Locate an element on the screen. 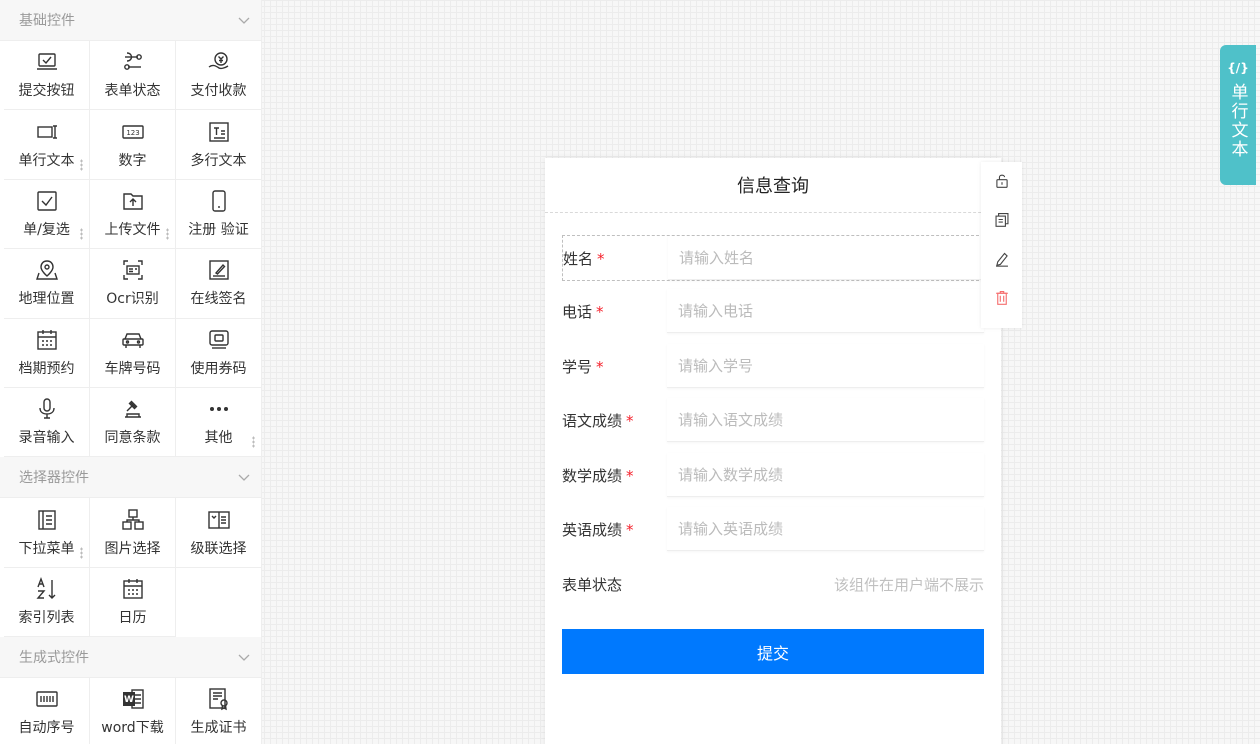 Image resolution: width=1260 pixels, height=744 pixels. form-field-phone: 电话 * is located at coordinates (773, 311).